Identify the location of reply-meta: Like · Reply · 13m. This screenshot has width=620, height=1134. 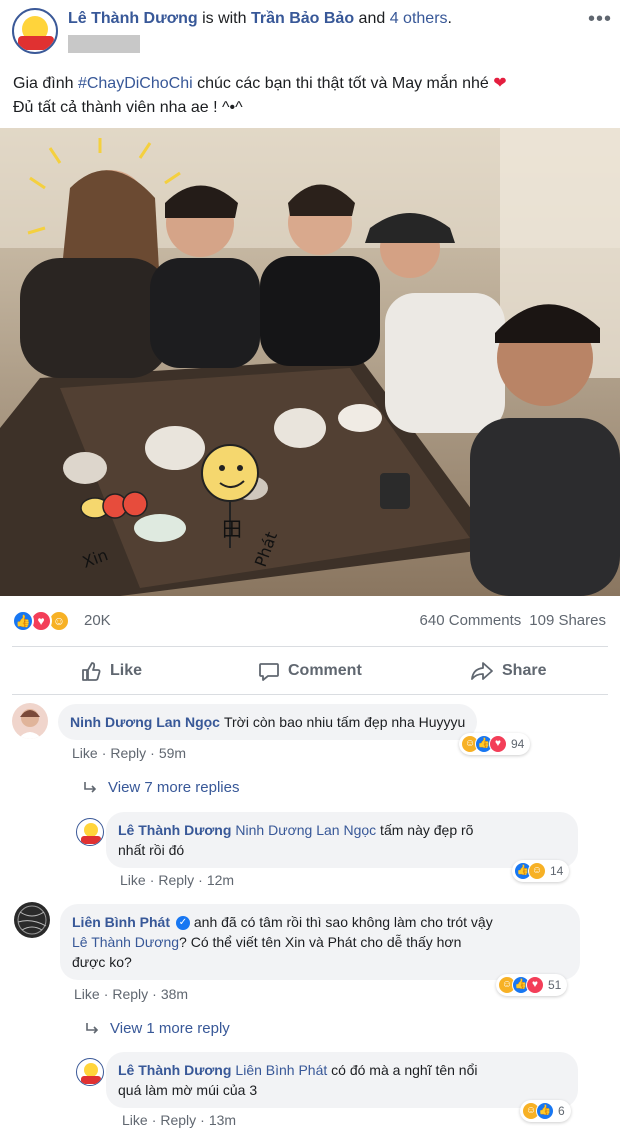
(179, 1120).